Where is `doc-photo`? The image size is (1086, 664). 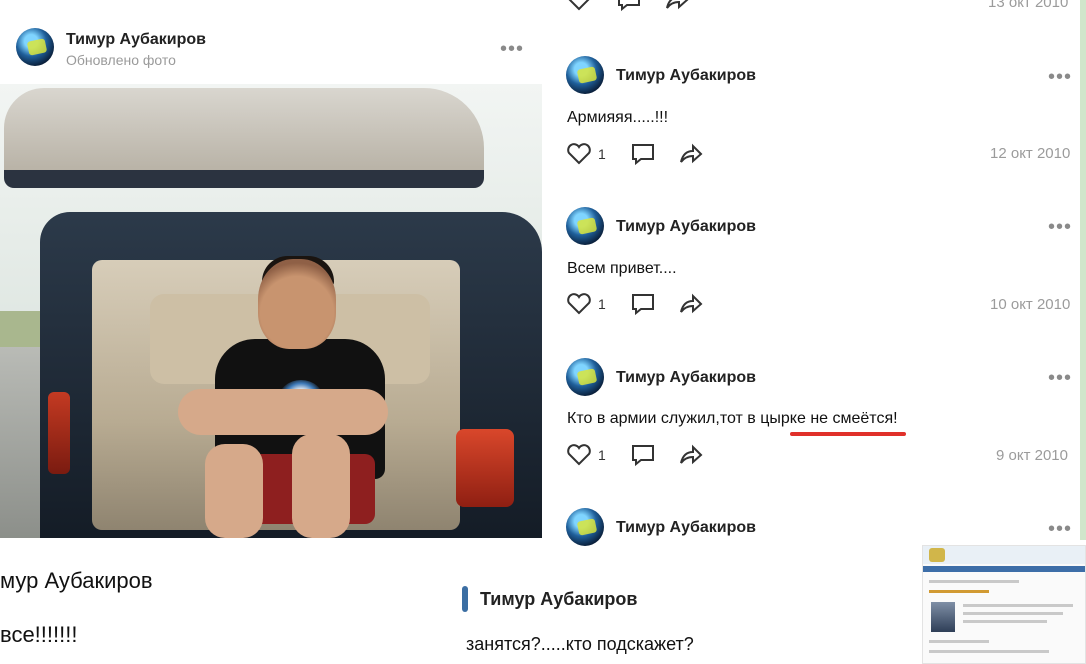 doc-photo is located at coordinates (943, 617).